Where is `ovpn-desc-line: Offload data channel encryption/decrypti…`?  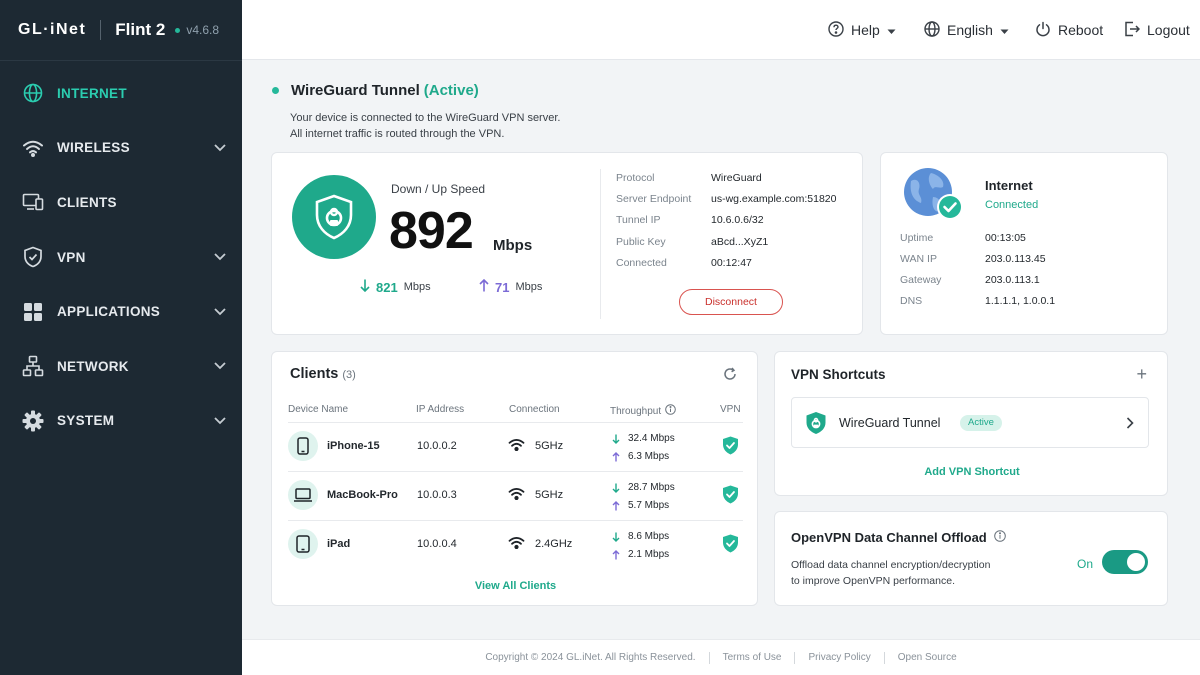
ovpn-desc-line: Offload data channel encryption/decrypti… is located at coordinates (891, 565).